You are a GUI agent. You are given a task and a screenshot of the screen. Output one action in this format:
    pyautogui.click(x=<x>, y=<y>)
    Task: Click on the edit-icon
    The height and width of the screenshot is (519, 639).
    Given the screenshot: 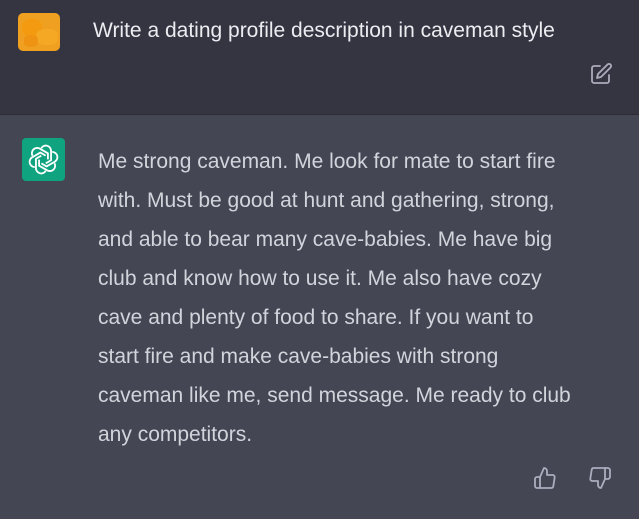 What is the action you would take?
    pyautogui.click(x=601, y=74)
    